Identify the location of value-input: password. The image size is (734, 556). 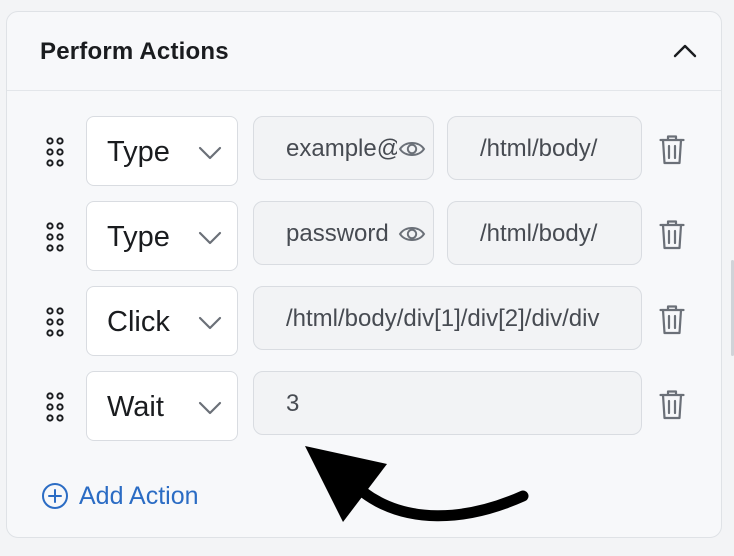
(343, 233).